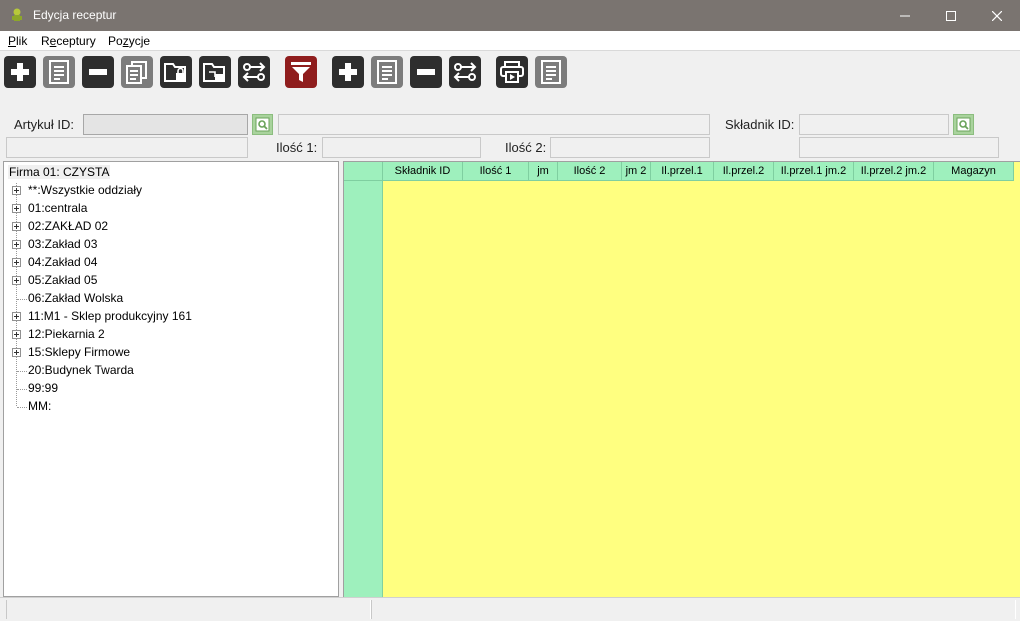  What do you see at coordinates (62, 246) in the screenshot?
I see `tree-item: 03:Zakład 03` at bounding box center [62, 246].